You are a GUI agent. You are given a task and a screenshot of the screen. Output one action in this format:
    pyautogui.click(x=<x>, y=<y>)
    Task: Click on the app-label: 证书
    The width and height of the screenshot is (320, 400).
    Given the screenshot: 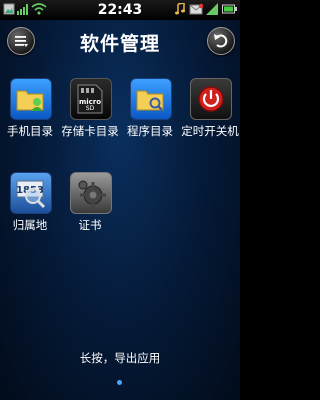 What is the action you would take?
    pyautogui.click(x=90, y=225)
    